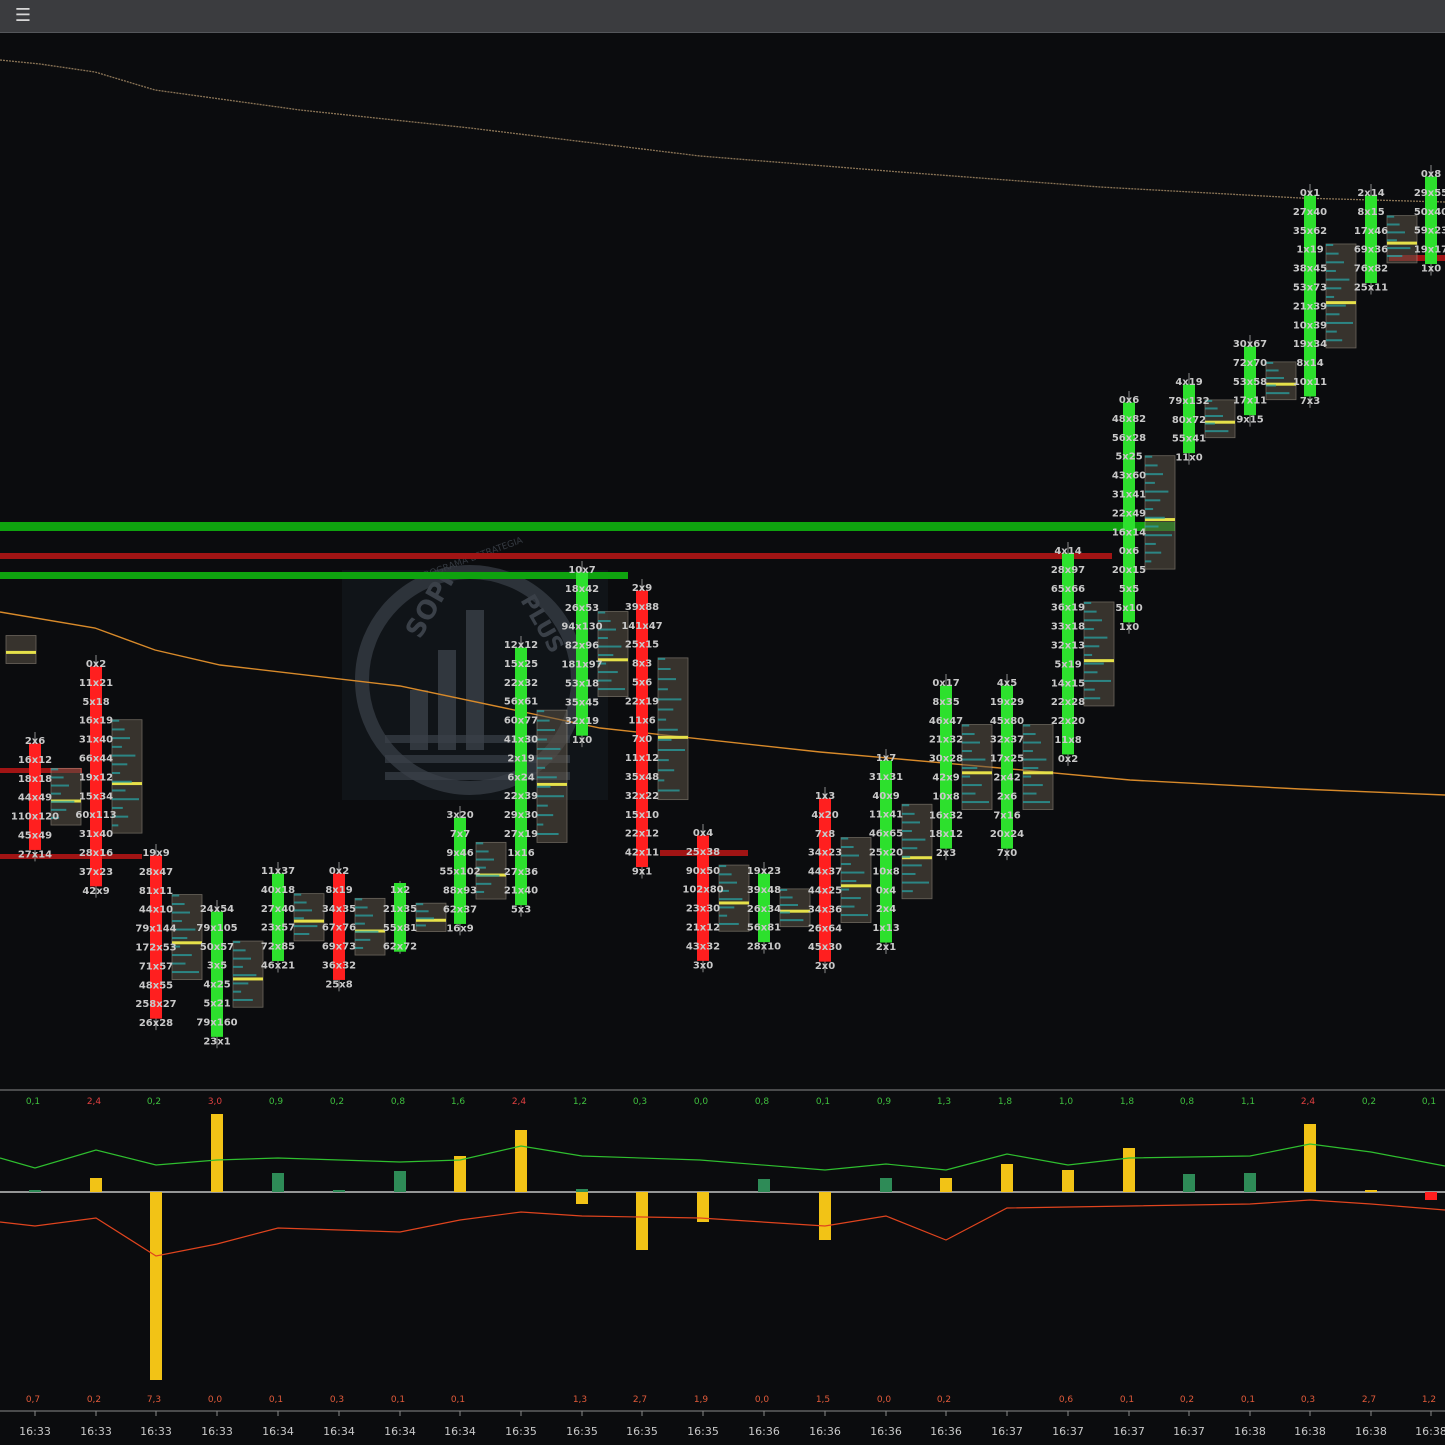 This screenshot has width=1445, height=1445. What do you see at coordinates (521, 664) in the screenshot?
I see `footprint-cell-label: 15x25` at bounding box center [521, 664].